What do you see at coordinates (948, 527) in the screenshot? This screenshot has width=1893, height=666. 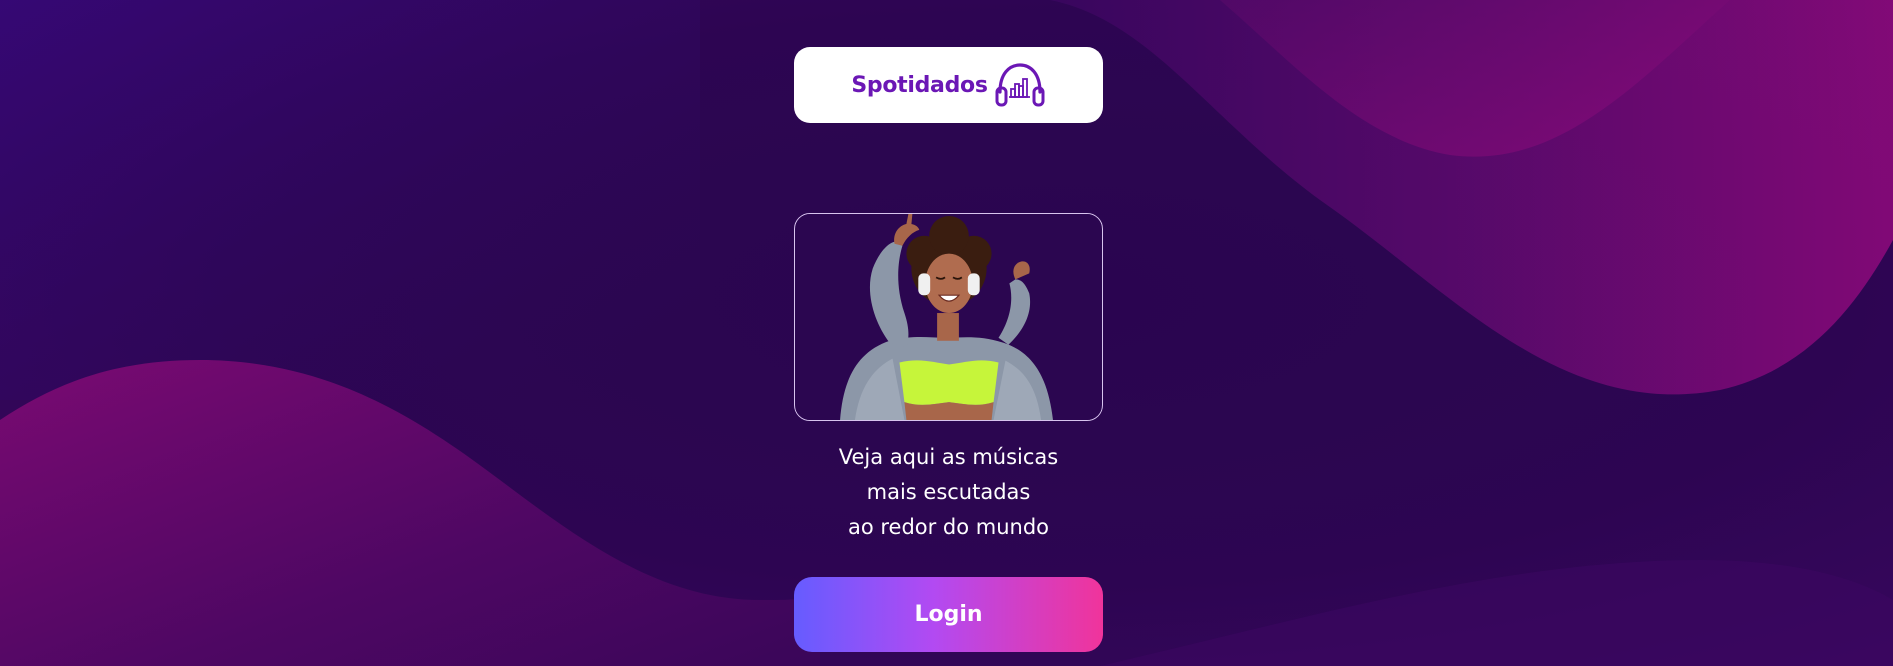 I see `tagline-line-3: ao redor do mundo` at bounding box center [948, 527].